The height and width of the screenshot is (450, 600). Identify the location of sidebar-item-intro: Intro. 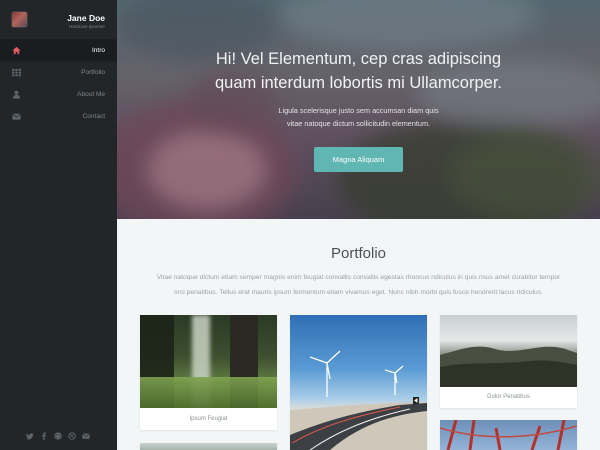
(58, 51).